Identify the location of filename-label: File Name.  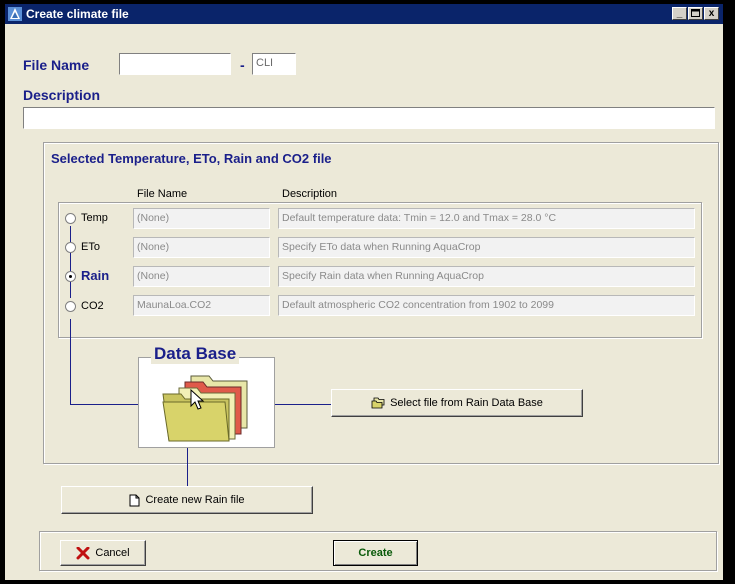
(56, 65).